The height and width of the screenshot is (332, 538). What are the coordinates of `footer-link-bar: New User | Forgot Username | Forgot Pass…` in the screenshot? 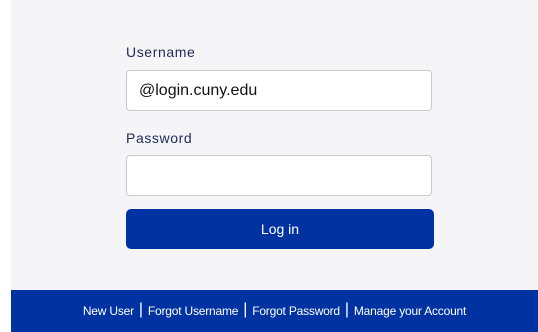 It's located at (274, 311).